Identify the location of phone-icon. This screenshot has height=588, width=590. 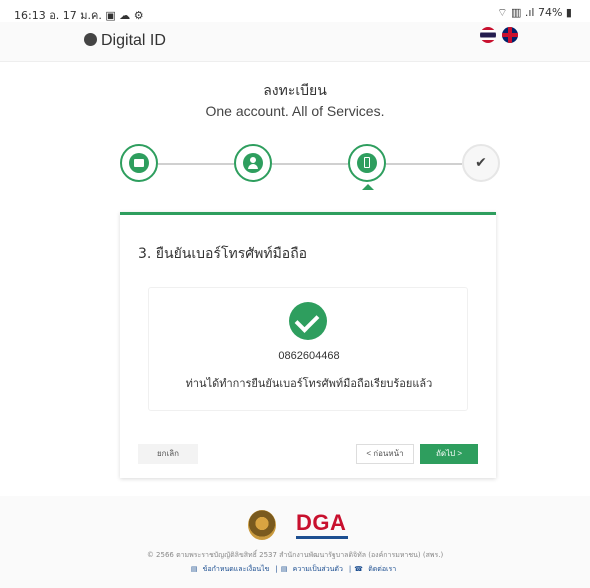
(367, 162).